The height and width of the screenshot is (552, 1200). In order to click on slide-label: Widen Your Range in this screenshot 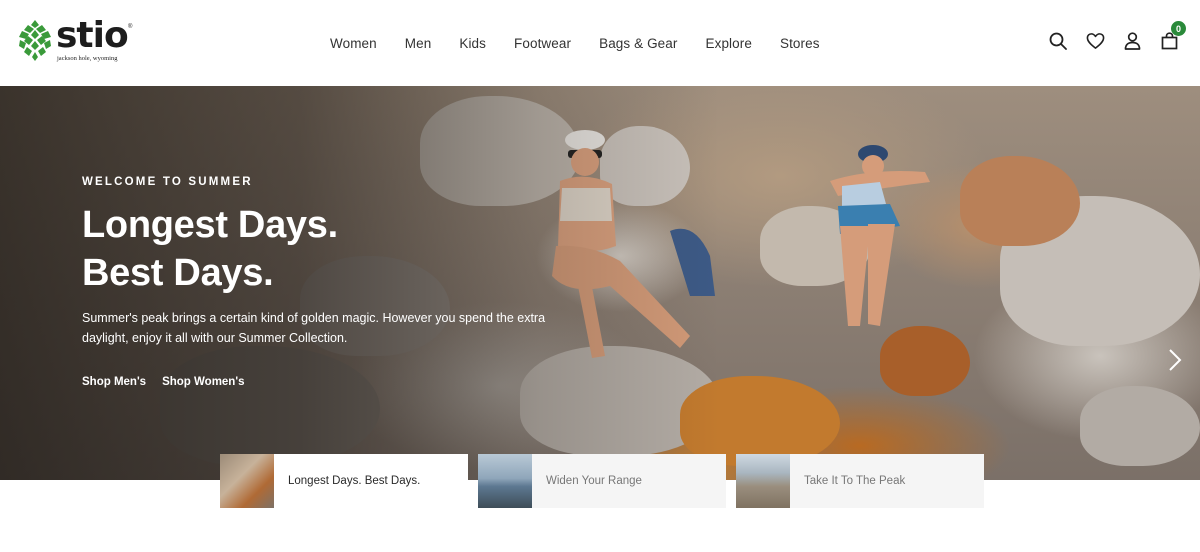, I will do `click(594, 481)`.